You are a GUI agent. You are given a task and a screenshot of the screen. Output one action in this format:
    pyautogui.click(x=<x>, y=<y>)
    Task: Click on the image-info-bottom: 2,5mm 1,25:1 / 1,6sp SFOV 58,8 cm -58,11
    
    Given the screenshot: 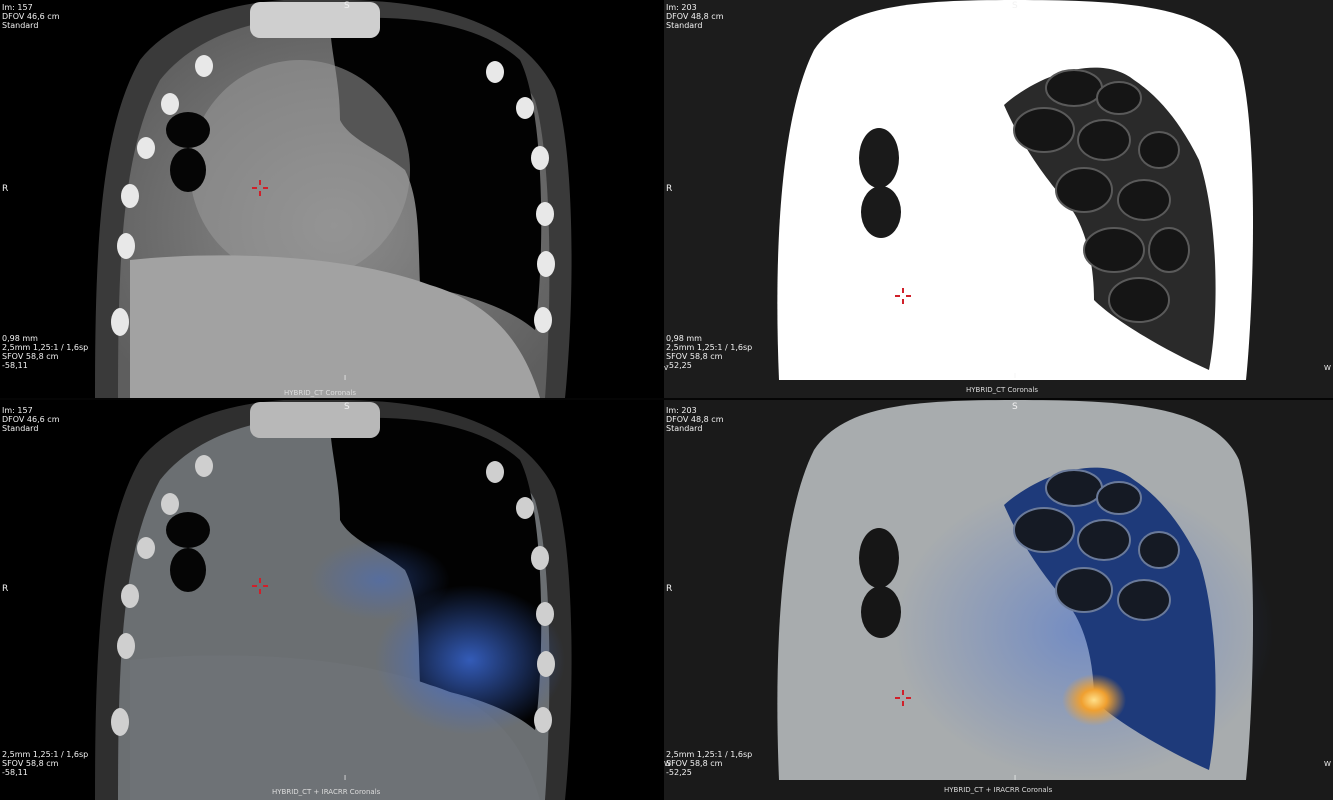 What is the action you would take?
    pyautogui.click(x=45, y=763)
    